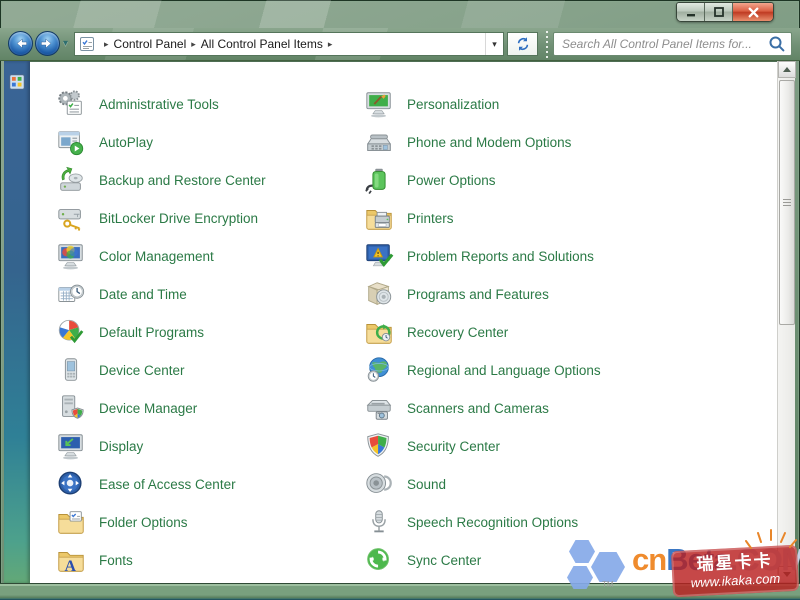 The image size is (800, 600). What do you see at coordinates (379, 180) in the screenshot?
I see `power-icon` at bounding box center [379, 180].